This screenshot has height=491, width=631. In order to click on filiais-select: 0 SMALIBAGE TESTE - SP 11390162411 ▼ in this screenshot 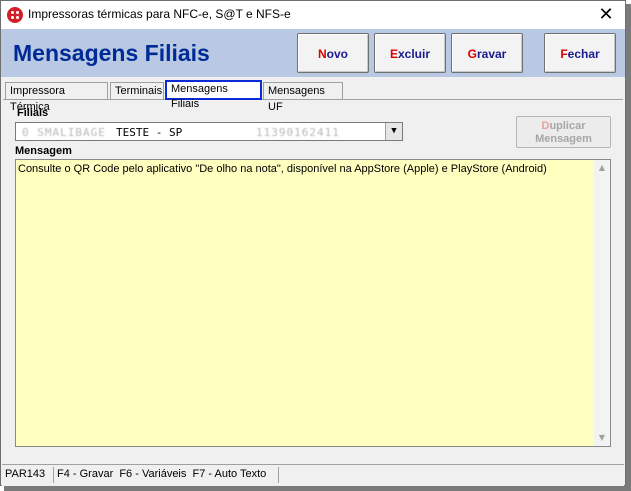, I will do `click(209, 131)`.